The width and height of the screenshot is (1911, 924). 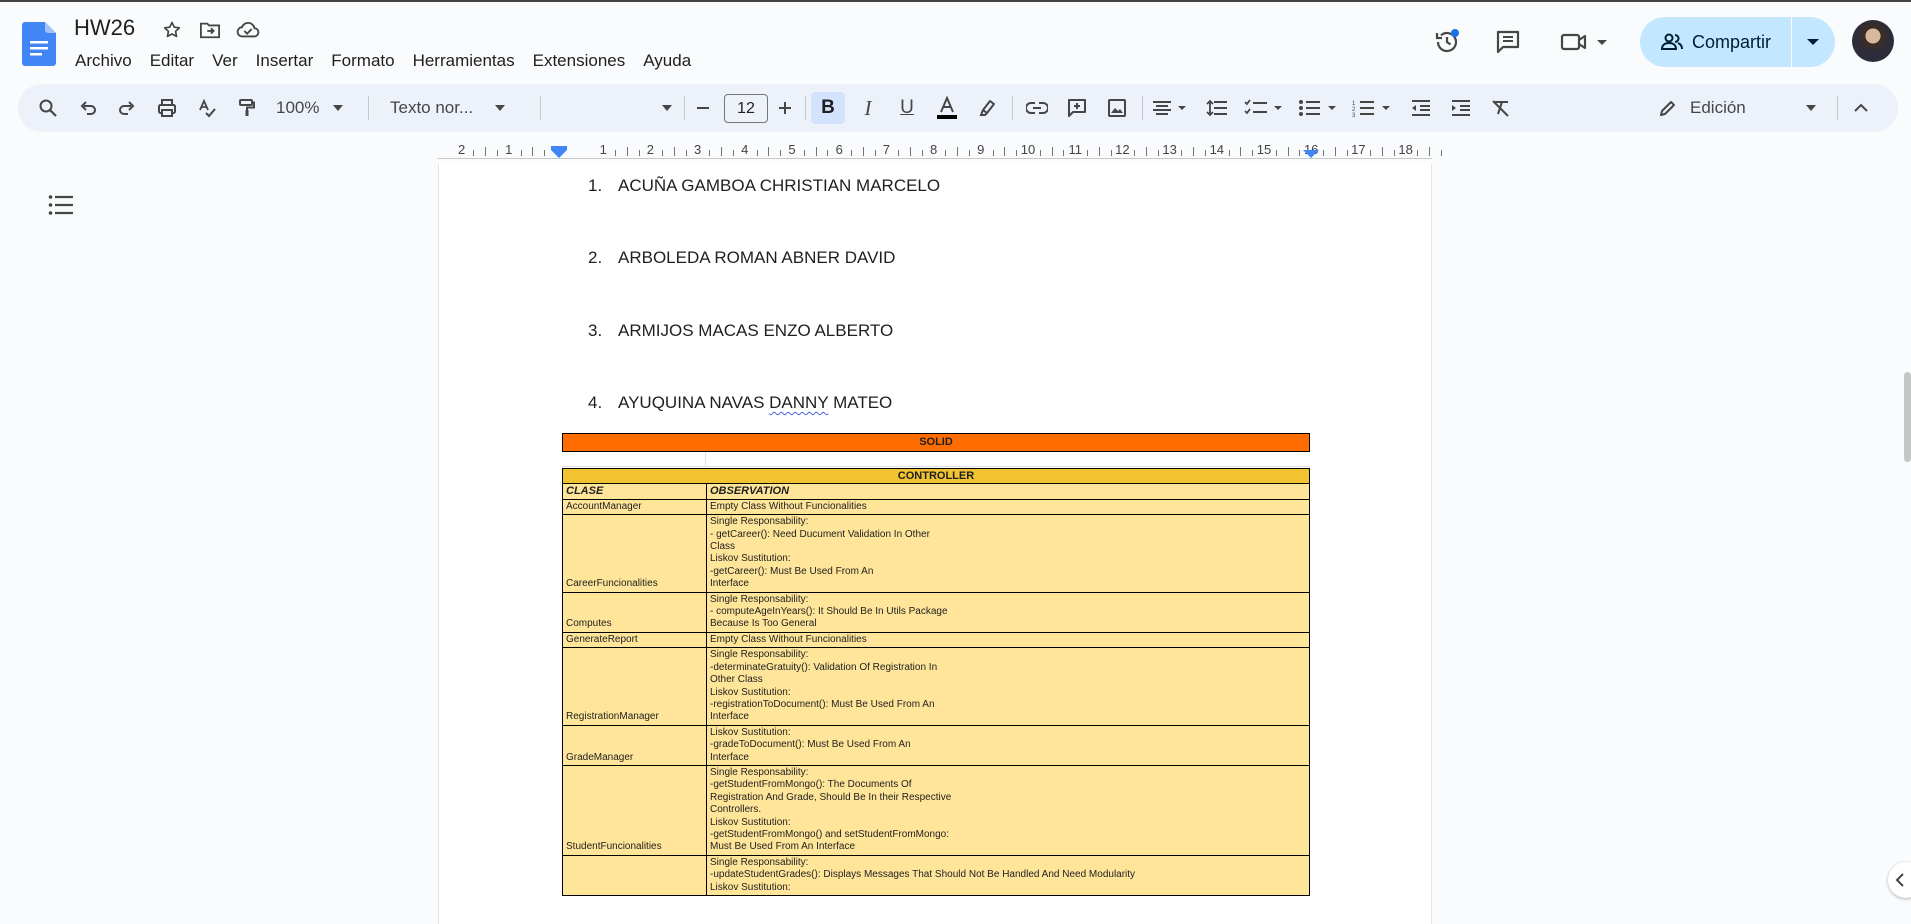 I want to click on decrease-font-size-button, so click(x=703, y=108).